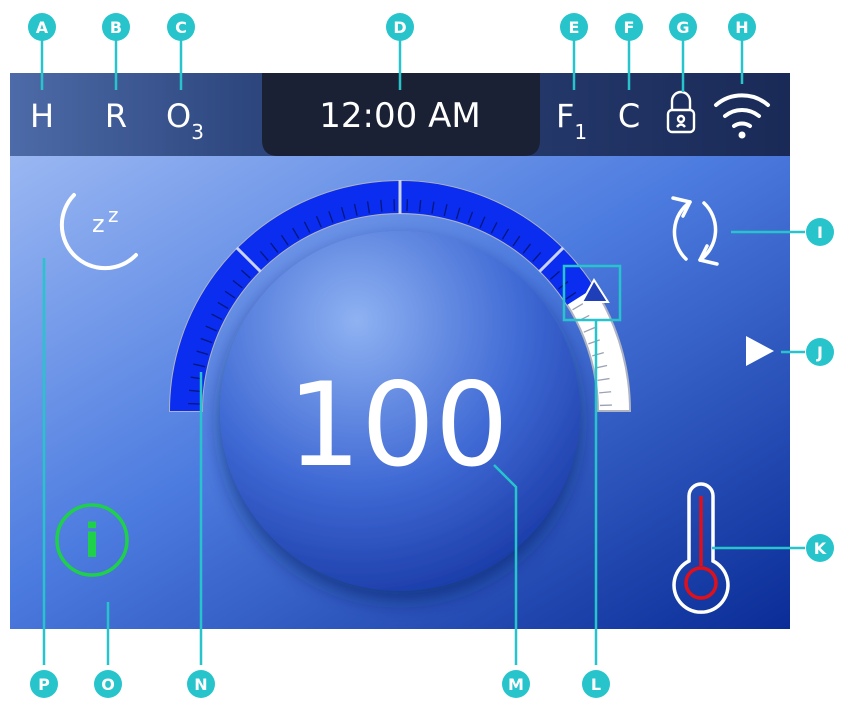 The image size is (866, 706). I want to click on callout-l: L, so click(596, 684).